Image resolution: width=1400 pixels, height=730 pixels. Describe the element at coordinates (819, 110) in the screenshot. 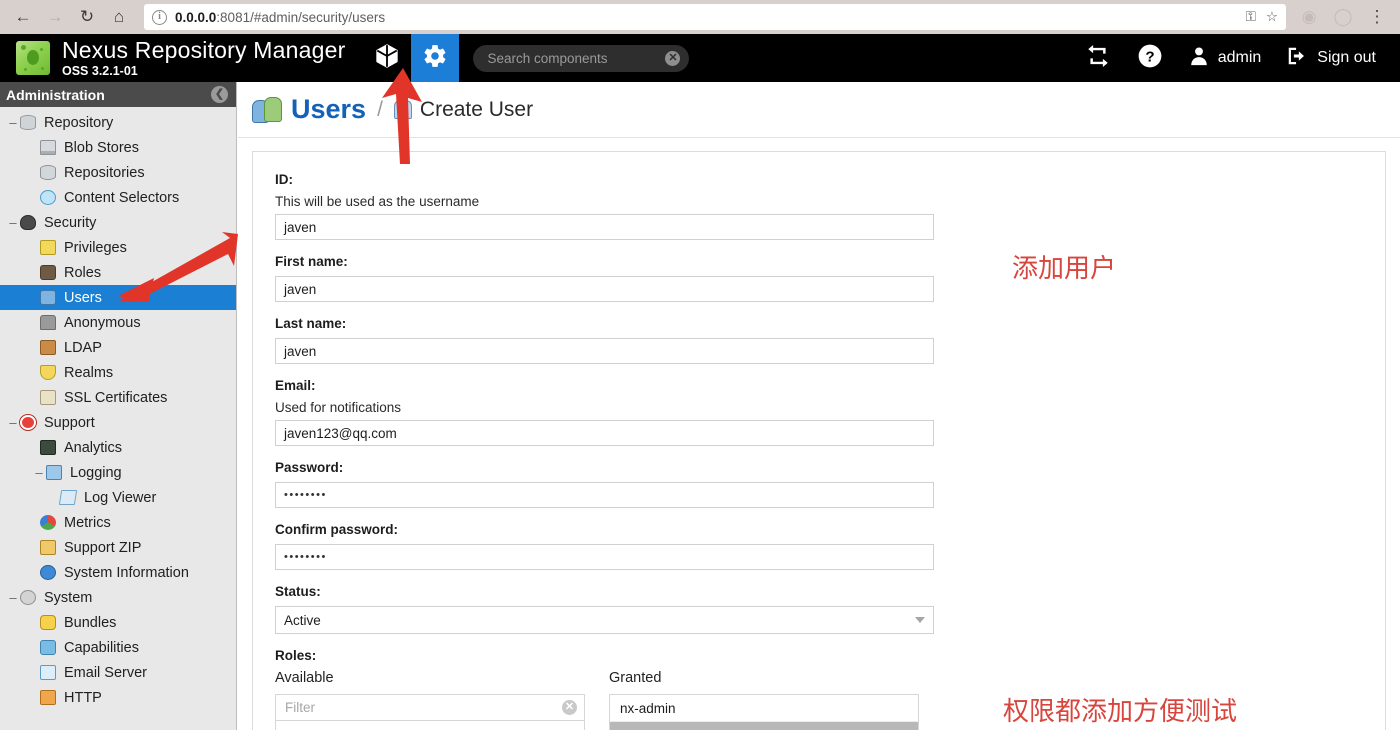

I see `breadcrumb: Users / Create User` at that location.